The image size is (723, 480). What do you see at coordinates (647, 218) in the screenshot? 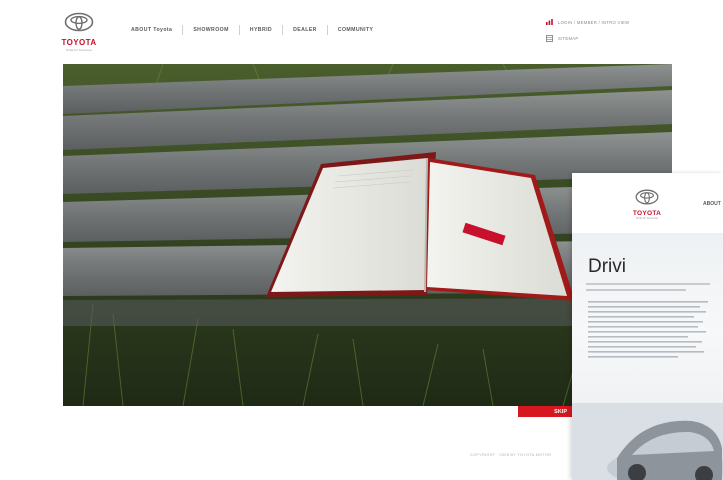
I see `overlay-brand-tagline: Smile for Tomorrow` at bounding box center [647, 218].